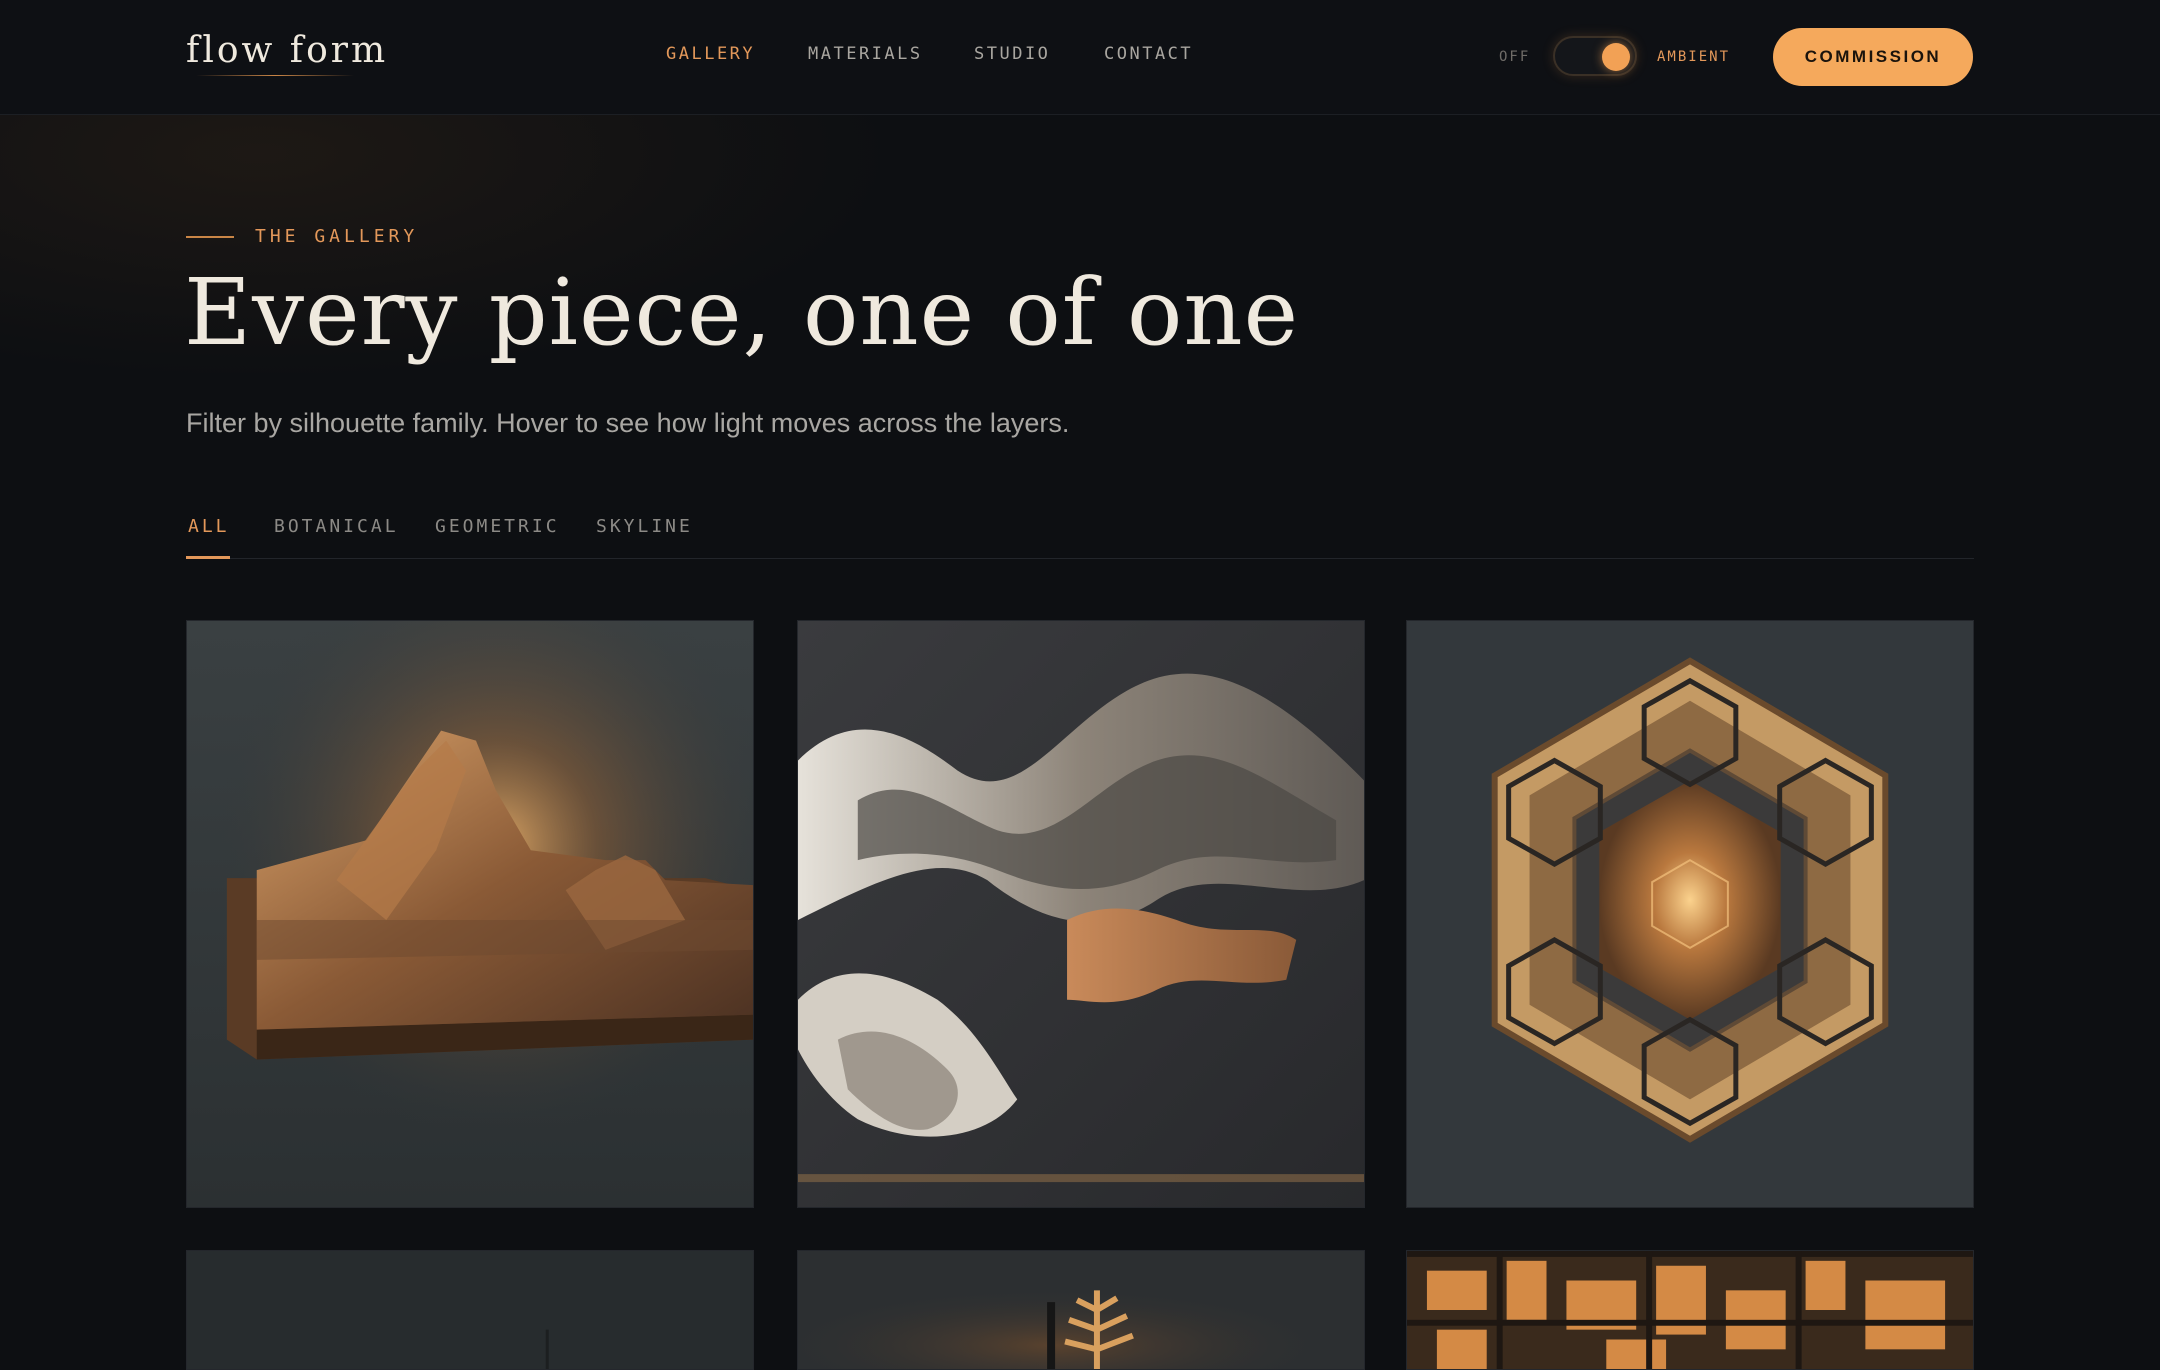  Describe the element at coordinates (287, 50) in the screenshot. I see `logo: flow form` at that location.